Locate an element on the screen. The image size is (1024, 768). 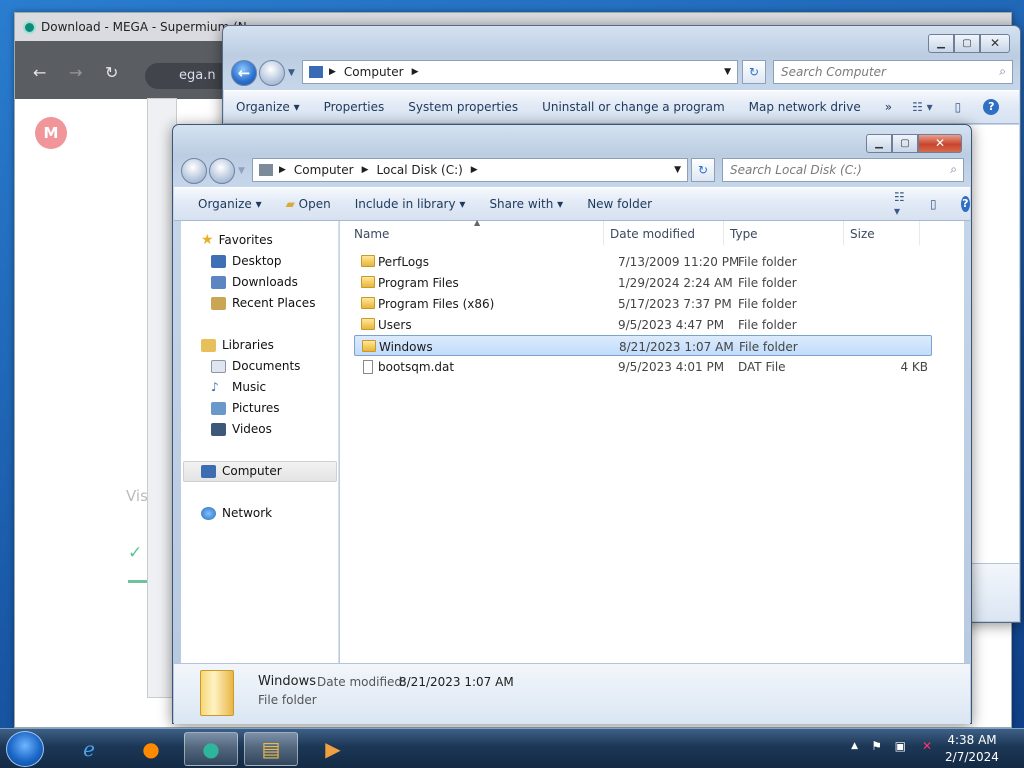
internet-explorer-icon: ℯ is located at coordinates (89, 749).